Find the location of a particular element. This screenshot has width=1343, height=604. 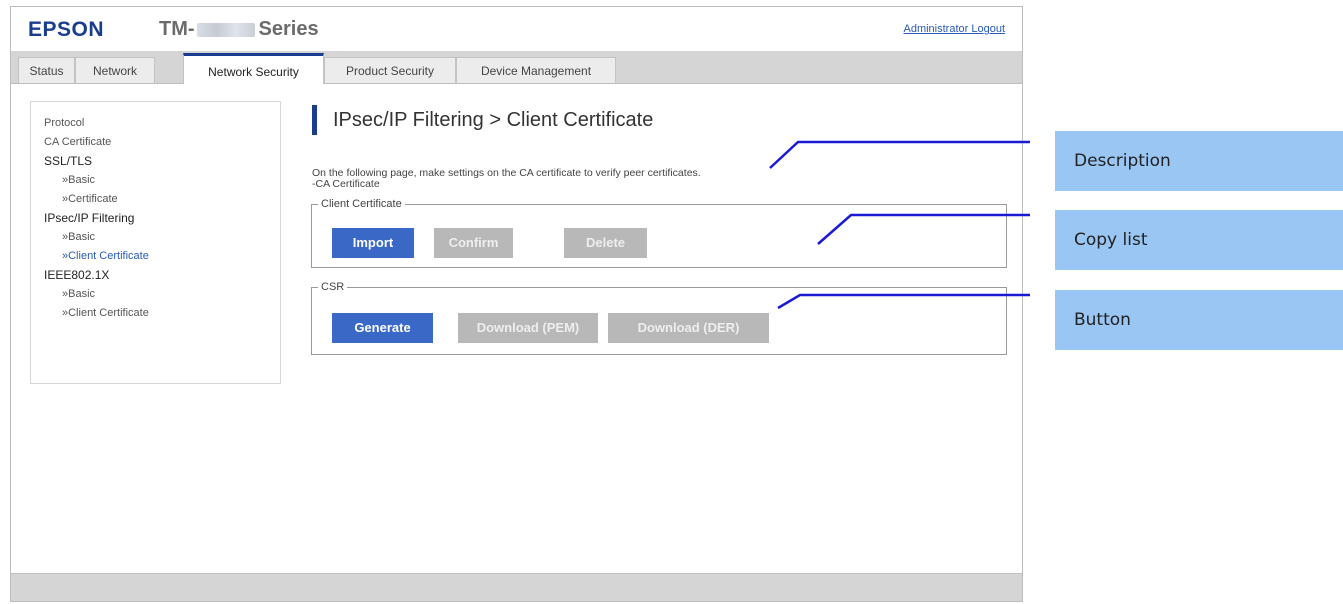

sidebar-item-ssl-basic: »Basic is located at coordinates (162, 180).